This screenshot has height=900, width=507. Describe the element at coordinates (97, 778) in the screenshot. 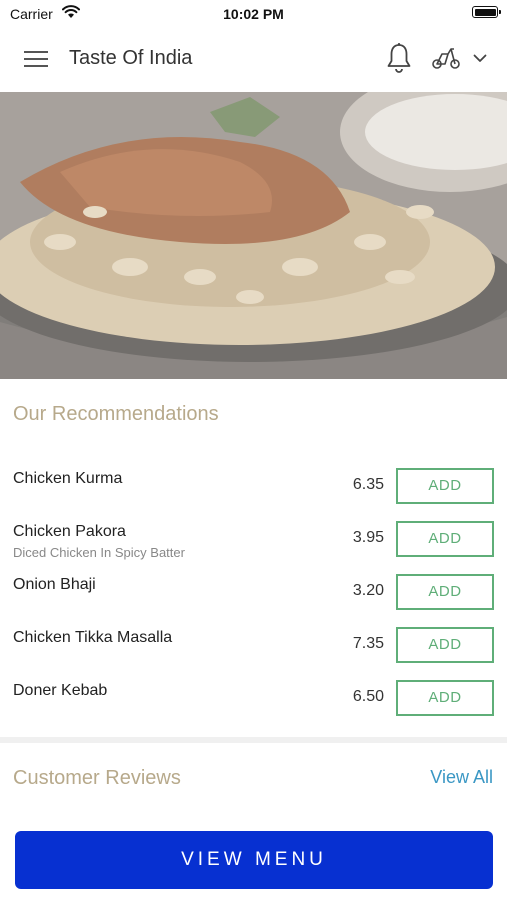

I see `customer-reviews-title: Customer Reviews` at that location.